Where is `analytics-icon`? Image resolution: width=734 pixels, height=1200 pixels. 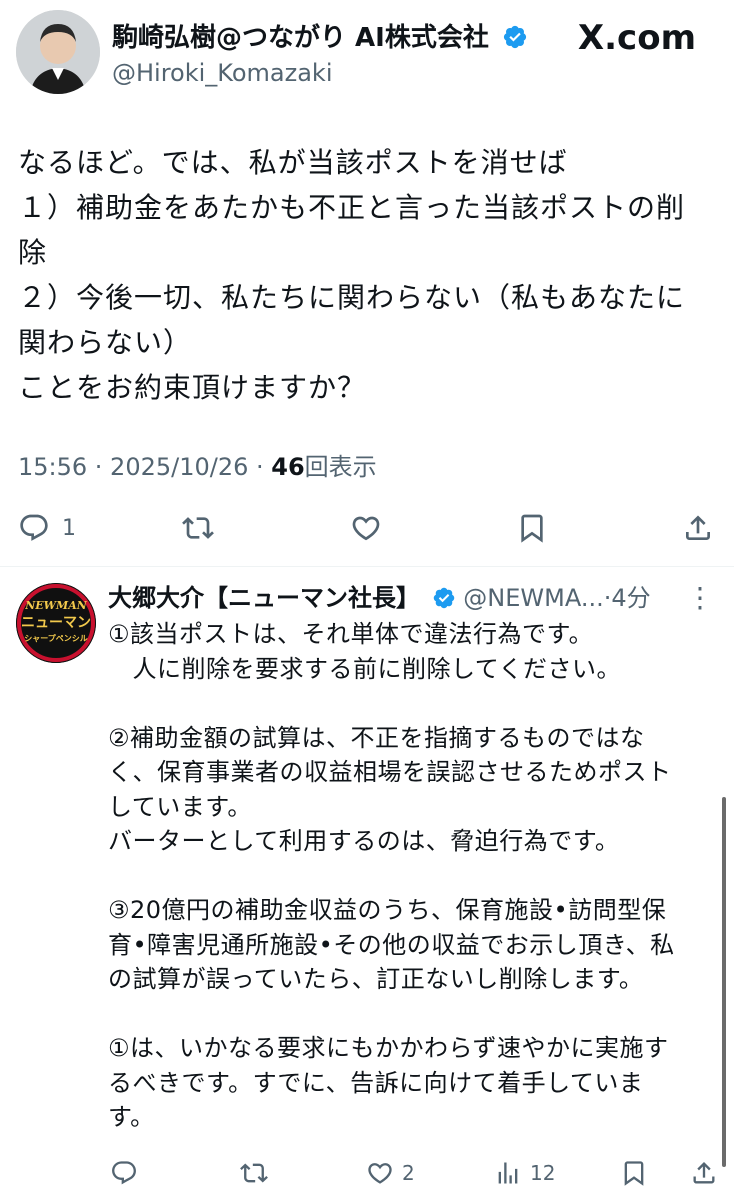 analytics-icon is located at coordinates (508, 1173).